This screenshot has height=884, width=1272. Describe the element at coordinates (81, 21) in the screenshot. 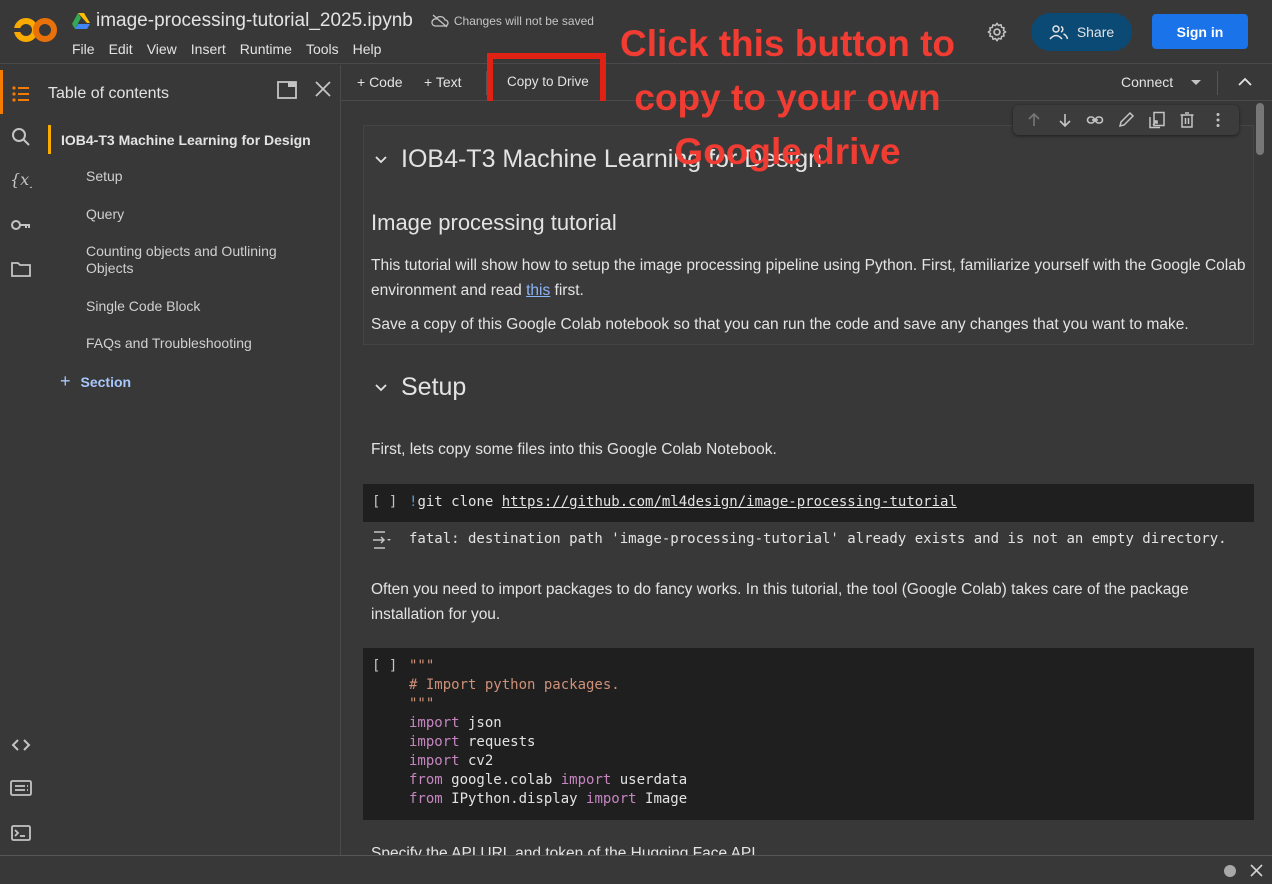

I see `google-drive-icon` at that location.